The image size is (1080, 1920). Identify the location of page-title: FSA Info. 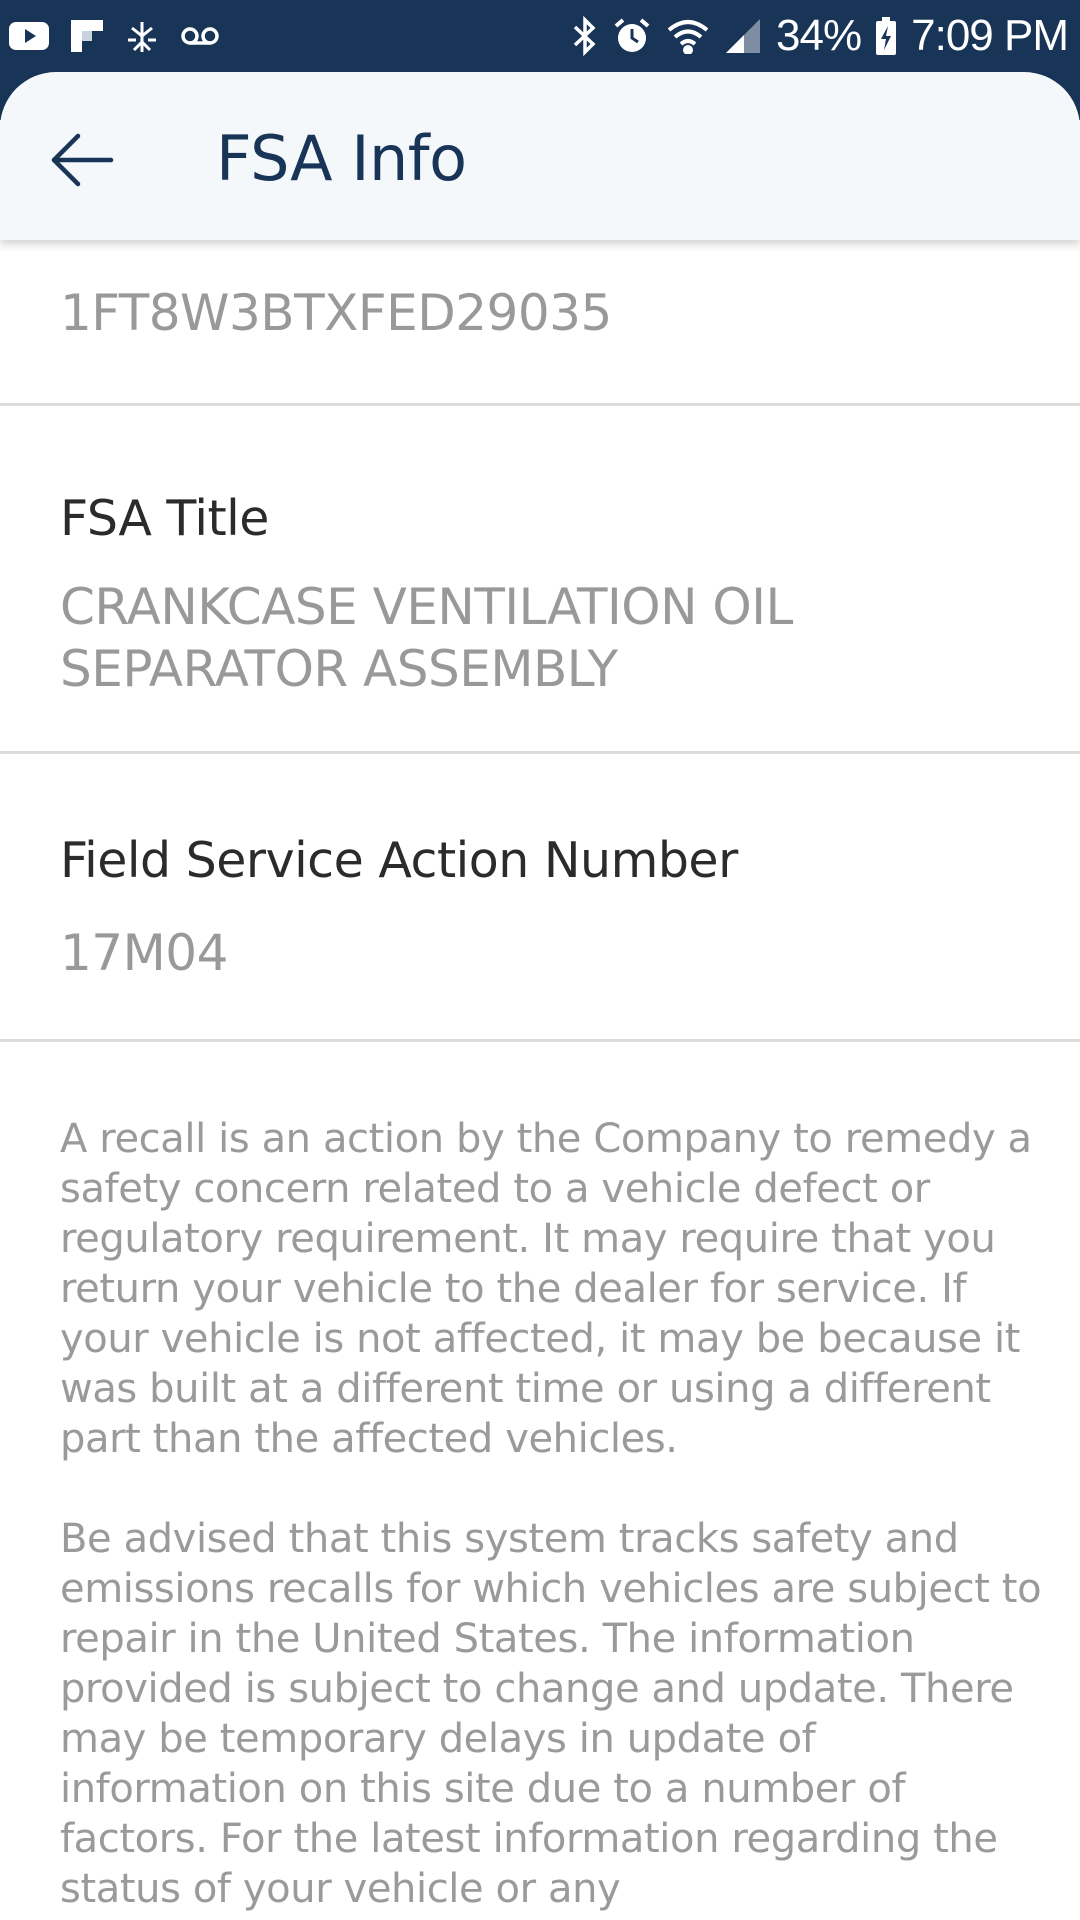
(341, 158).